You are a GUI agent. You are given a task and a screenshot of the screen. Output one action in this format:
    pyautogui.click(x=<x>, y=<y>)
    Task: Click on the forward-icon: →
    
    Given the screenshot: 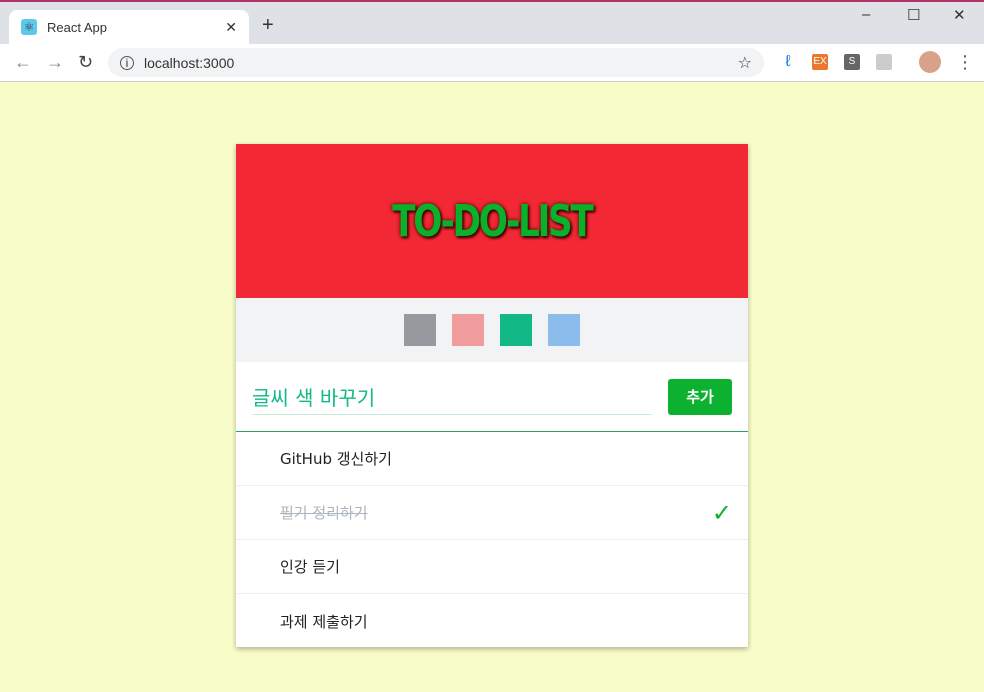 What is the action you would take?
    pyautogui.click(x=55, y=62)
    